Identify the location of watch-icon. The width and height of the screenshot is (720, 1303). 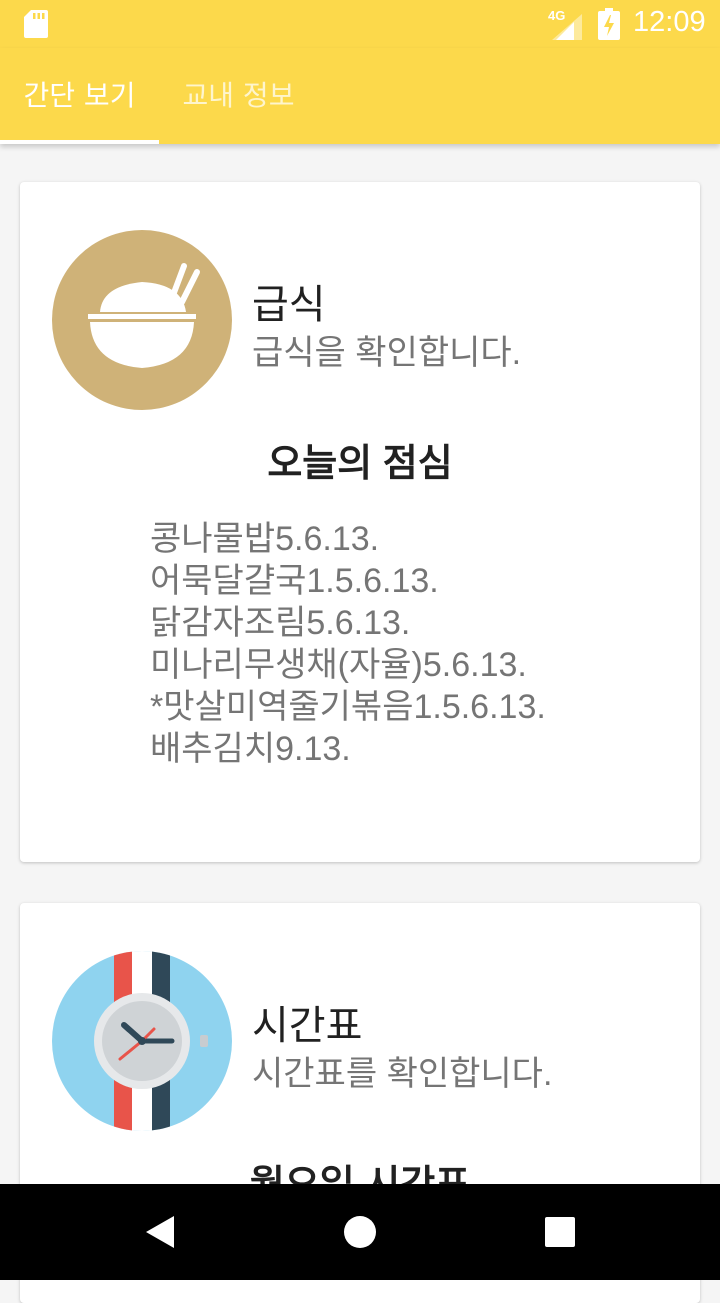
(142, 1041).